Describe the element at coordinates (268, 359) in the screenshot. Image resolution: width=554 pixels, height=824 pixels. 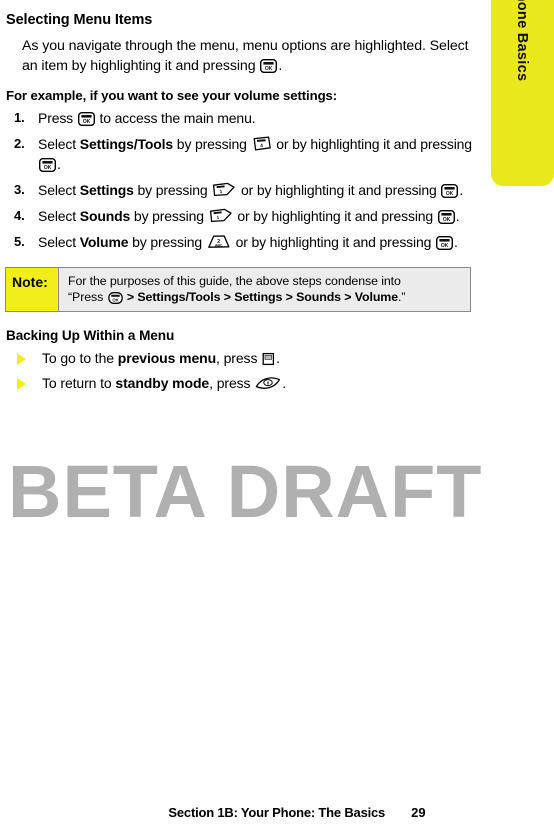
I see `back-key-icon` at that location.